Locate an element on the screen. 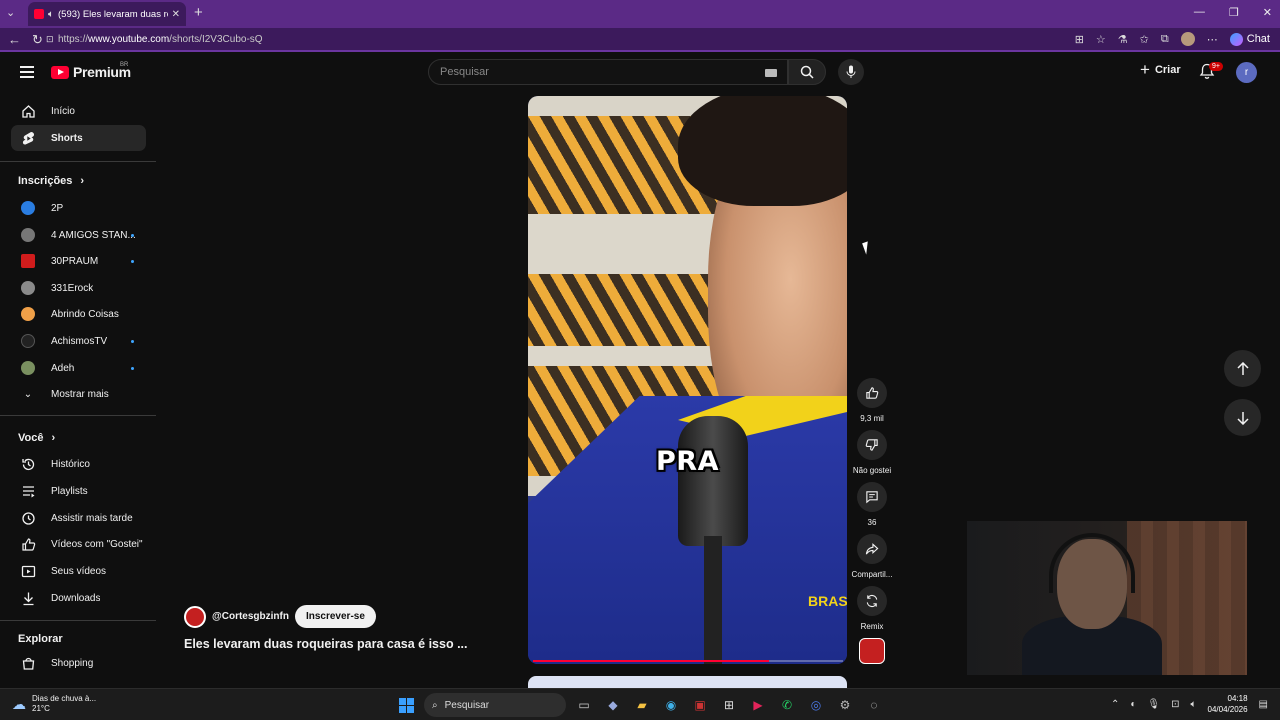 This screenshot has height=720, width=1280. media-player-icon: ▶ is located at coordinates (758, 705).